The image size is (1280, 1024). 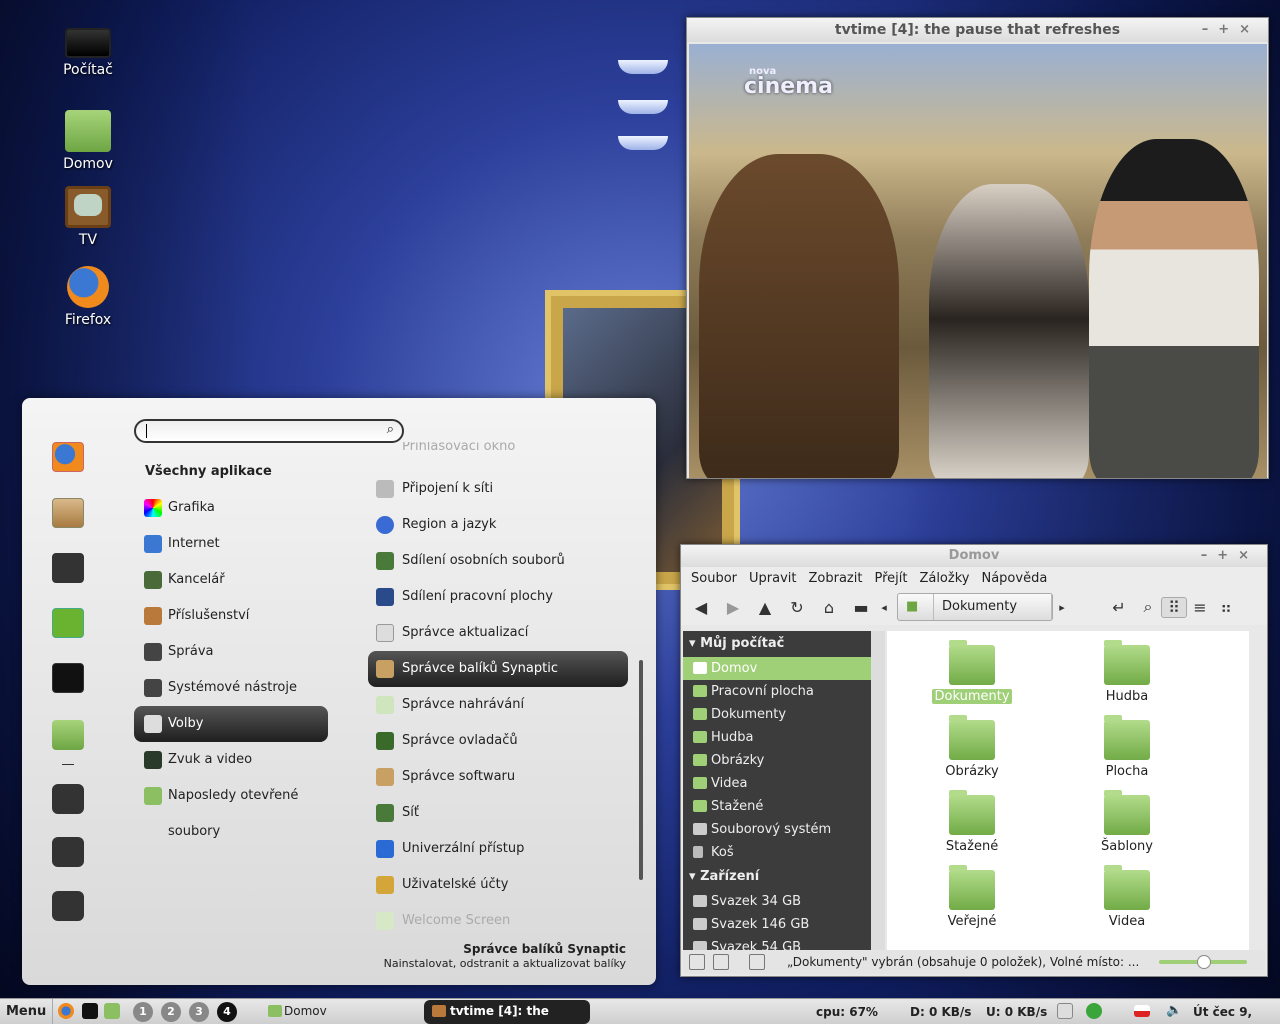 What do you see at coordinates (498, 633) in the screenshot?
I see `app-item: Správce aktualizací` at bounding box center [498, 633].